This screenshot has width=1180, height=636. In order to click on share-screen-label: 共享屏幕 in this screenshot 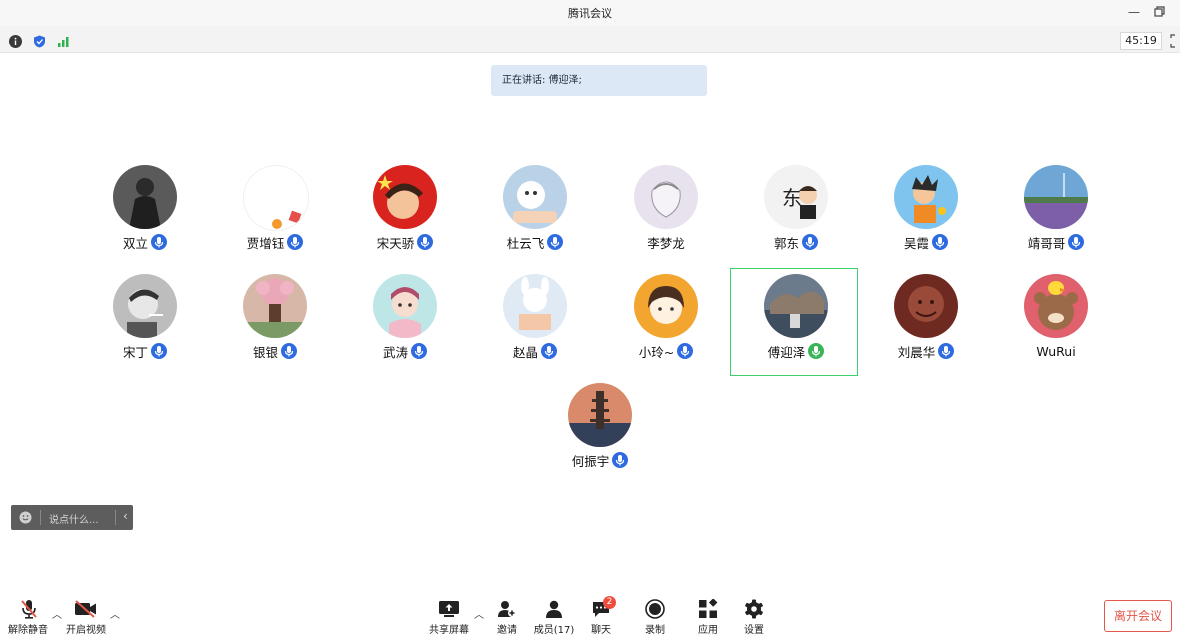, I will do `click(449, 630)`.